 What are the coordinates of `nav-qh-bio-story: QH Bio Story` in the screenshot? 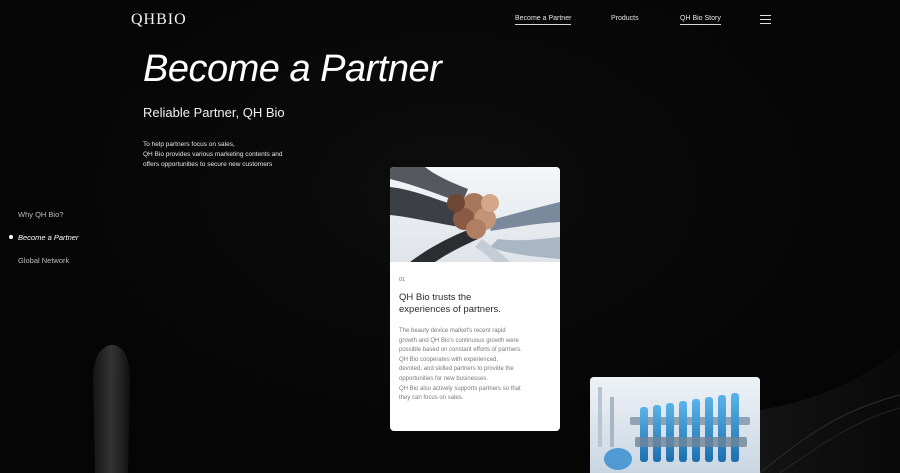 It's located at (700, 20).